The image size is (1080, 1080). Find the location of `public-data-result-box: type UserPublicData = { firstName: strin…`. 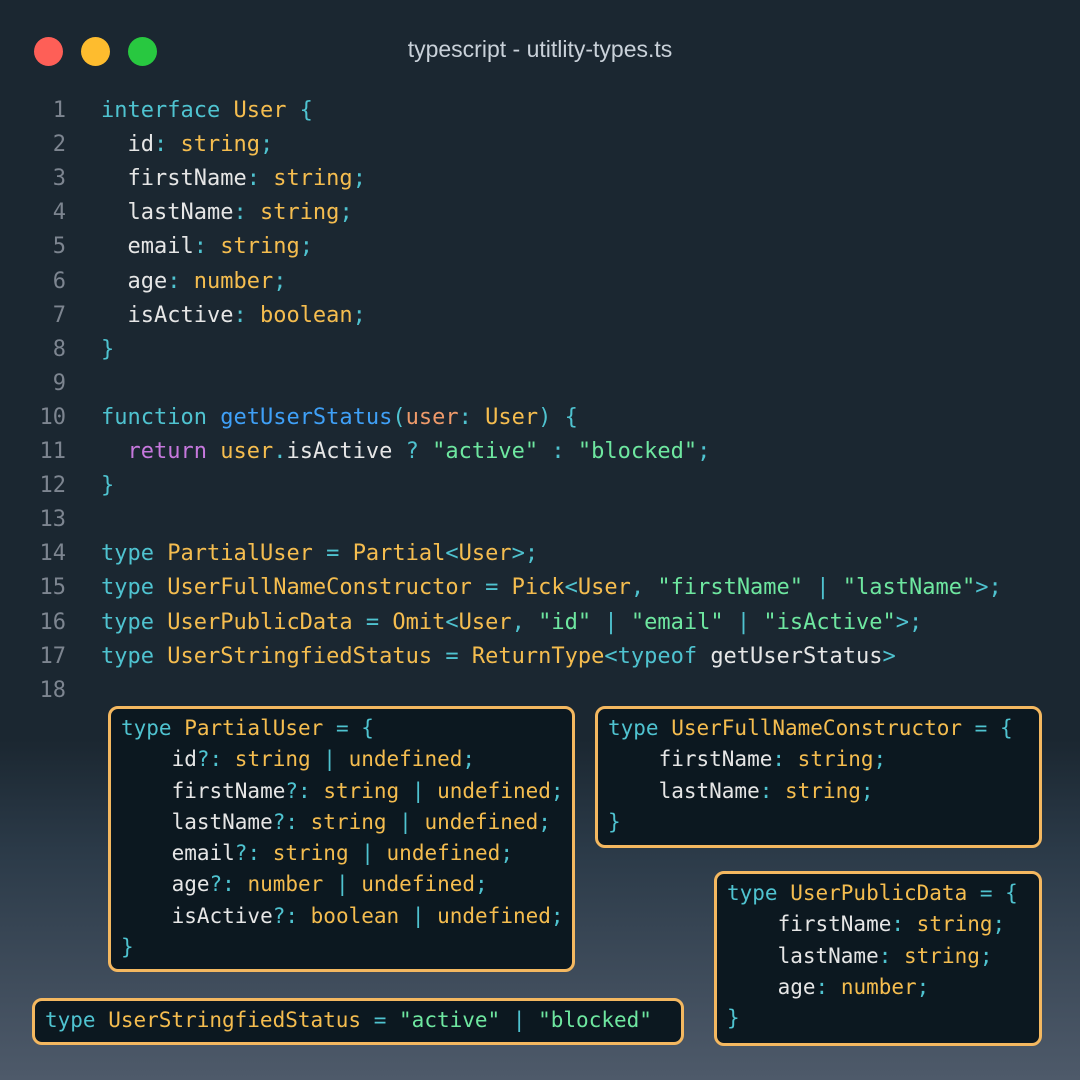

public-data-result-box: type UserPublicData = { firstName: strin… is located at coordinates (878, 958).